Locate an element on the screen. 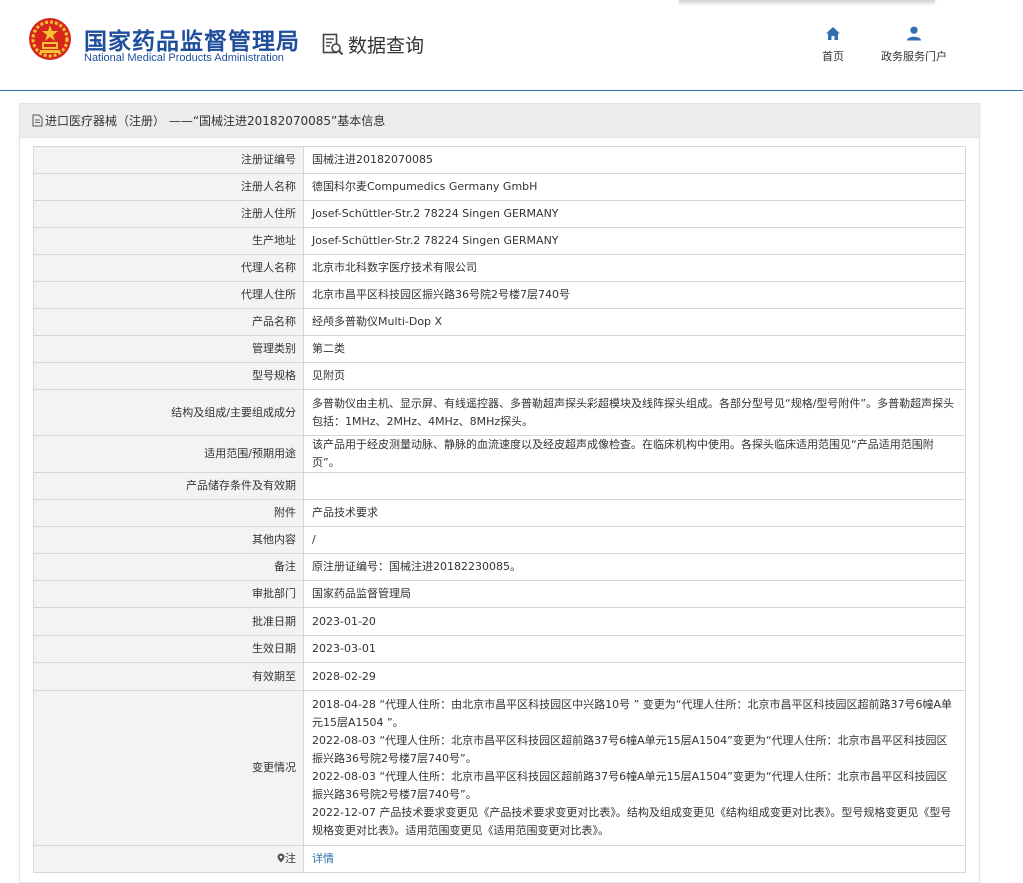 This screenshot has height=883, width=1023. home-icon is located at coordinates (833, 33).